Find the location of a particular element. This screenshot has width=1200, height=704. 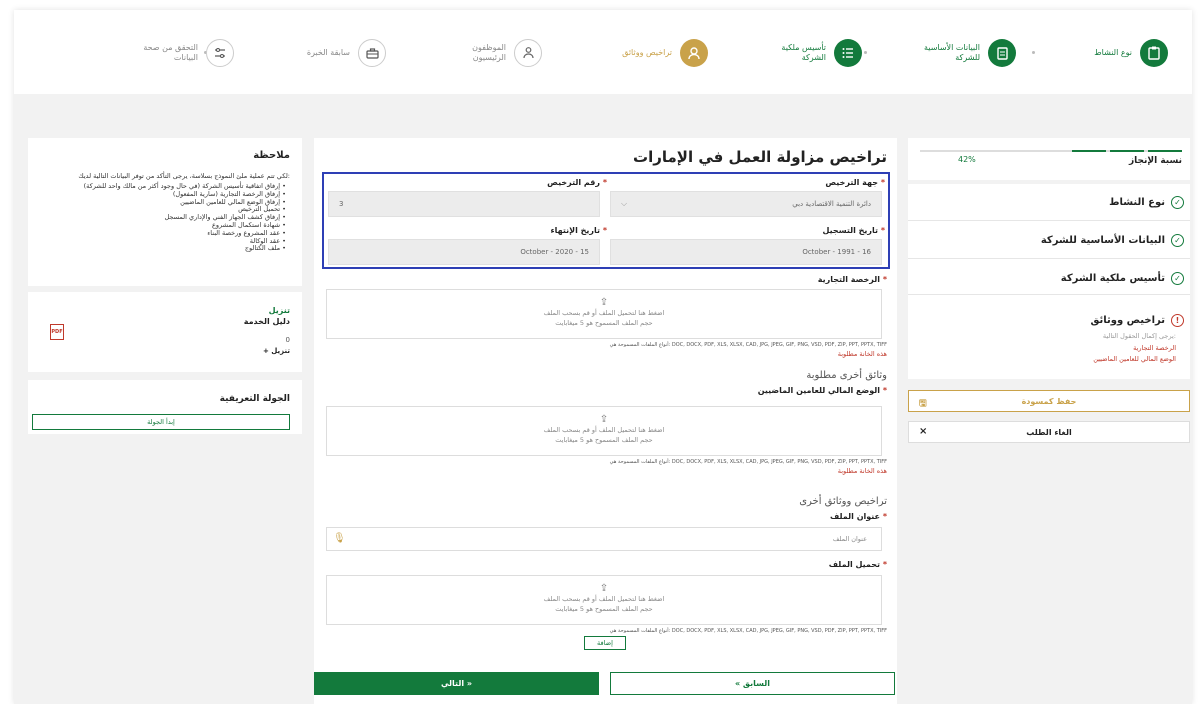

registration-date-label: تاريخ التسجيل * is located at coordinates (853, 230).